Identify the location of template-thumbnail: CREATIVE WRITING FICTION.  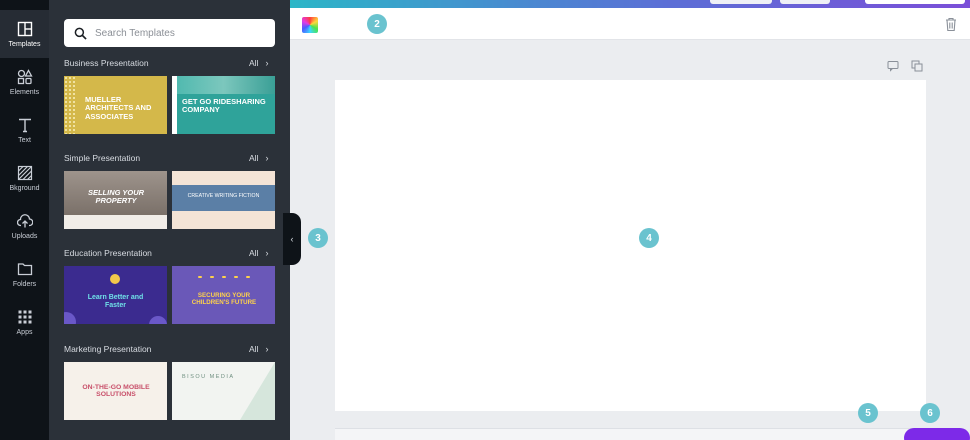
(223, 200).